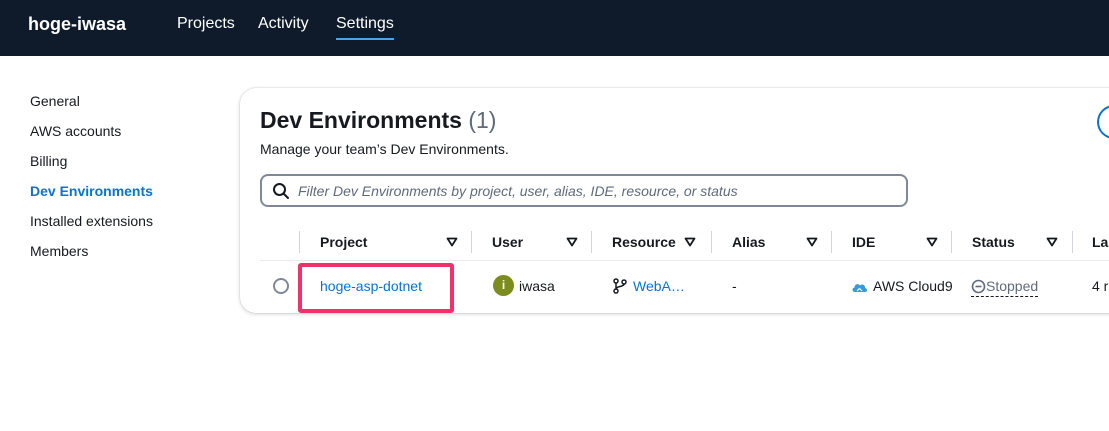 This screenshot has height=431, width=1109. Describe the element at coordinates (281, 191) in the screenshot. I see `search-icon` at that location.